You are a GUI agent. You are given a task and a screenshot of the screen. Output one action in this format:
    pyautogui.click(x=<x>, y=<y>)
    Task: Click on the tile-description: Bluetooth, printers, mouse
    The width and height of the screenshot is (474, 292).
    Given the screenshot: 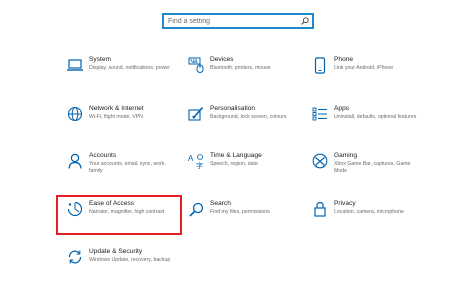 What is the action you would take?
    pyautogui.click(x=240, y=68)
    